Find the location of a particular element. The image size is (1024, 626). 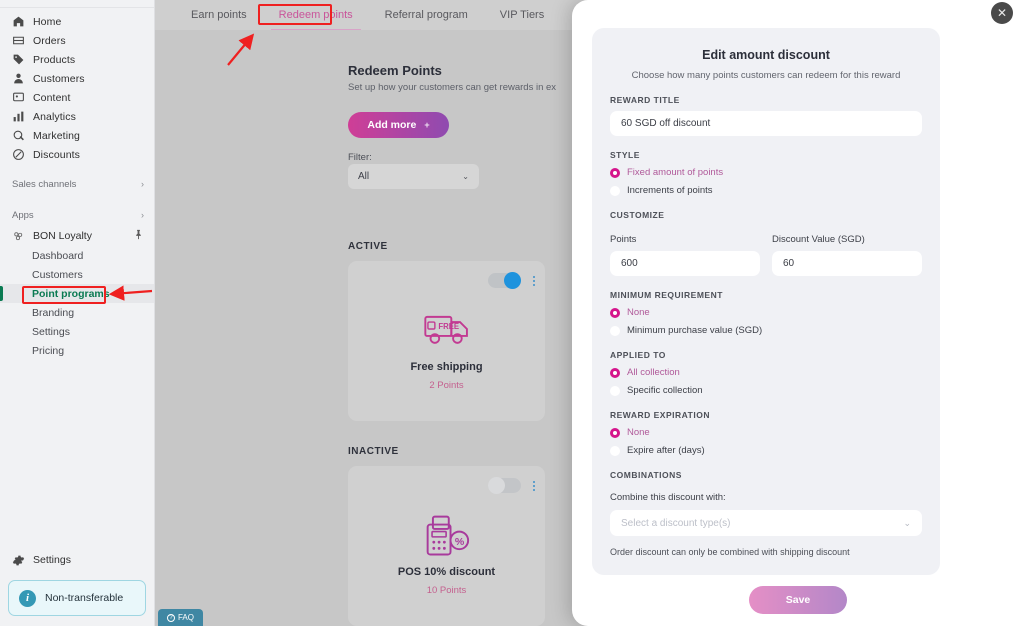

sidebar-item-analytics: Analytics is located at coordinates (77, 116).